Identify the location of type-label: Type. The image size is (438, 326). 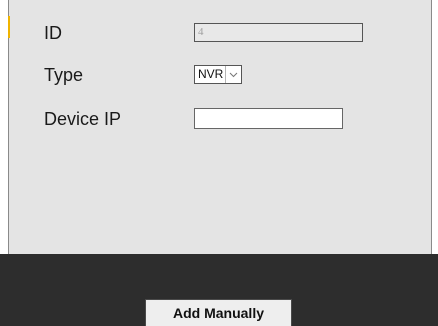
(64, 75).